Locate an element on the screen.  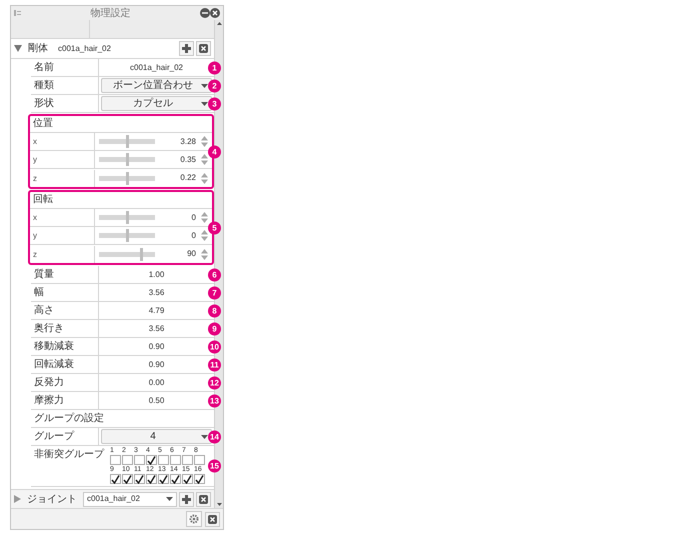
callout-number: 9 is located at coordinates (214, 328).